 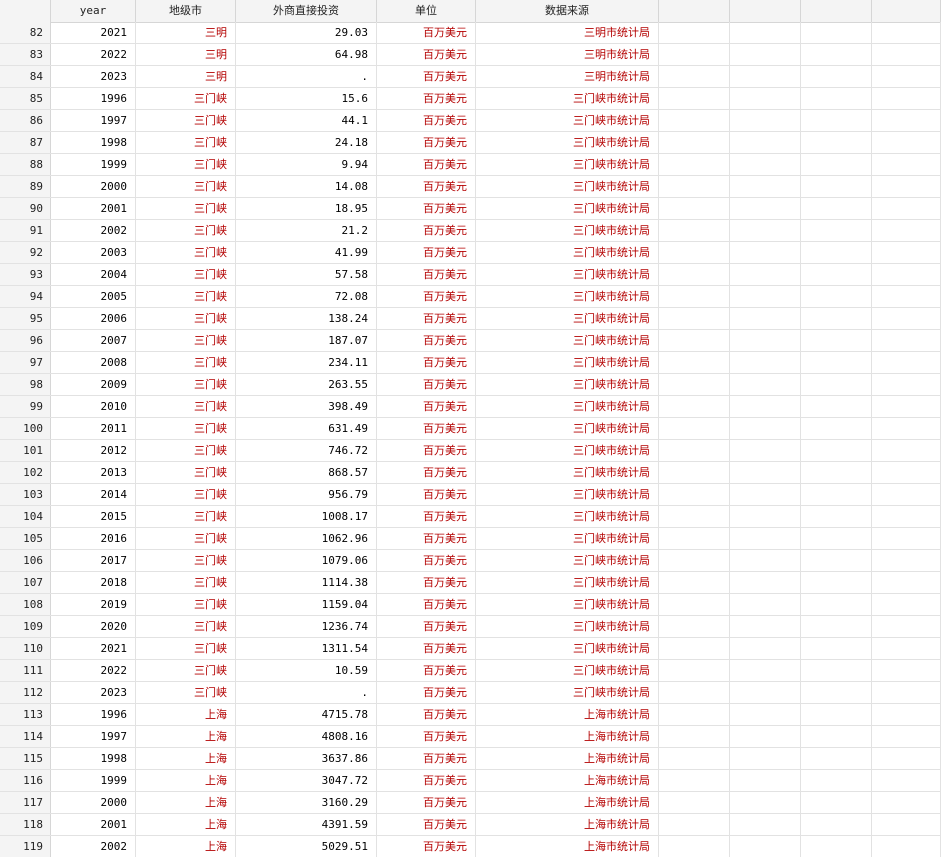 I want to click on table-row: 108 2019 三门峡 1159.04 百万美元 三门峡市统计局, so click(x=470, y=605).